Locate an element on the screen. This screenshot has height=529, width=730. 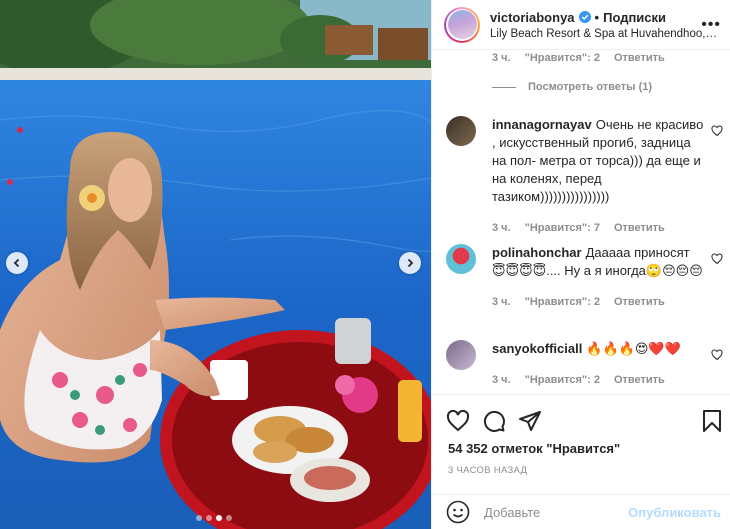
comment-username: innanagornayav is located at coordinates (542, 124).